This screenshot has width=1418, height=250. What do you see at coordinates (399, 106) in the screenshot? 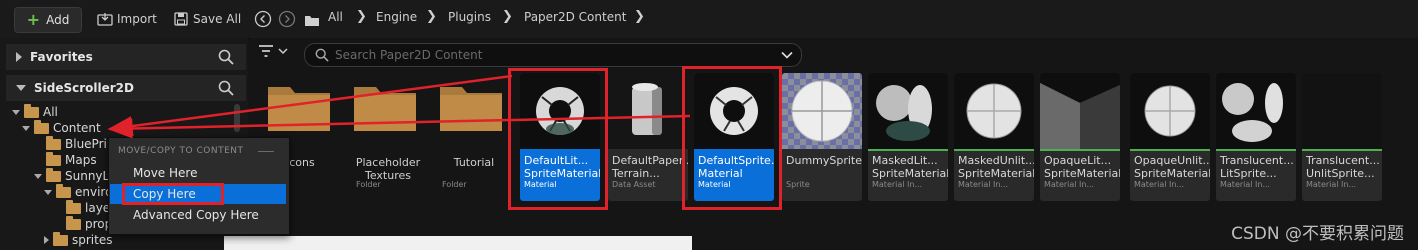
I see `annotation-arrows` at bounding box center [399, 106].